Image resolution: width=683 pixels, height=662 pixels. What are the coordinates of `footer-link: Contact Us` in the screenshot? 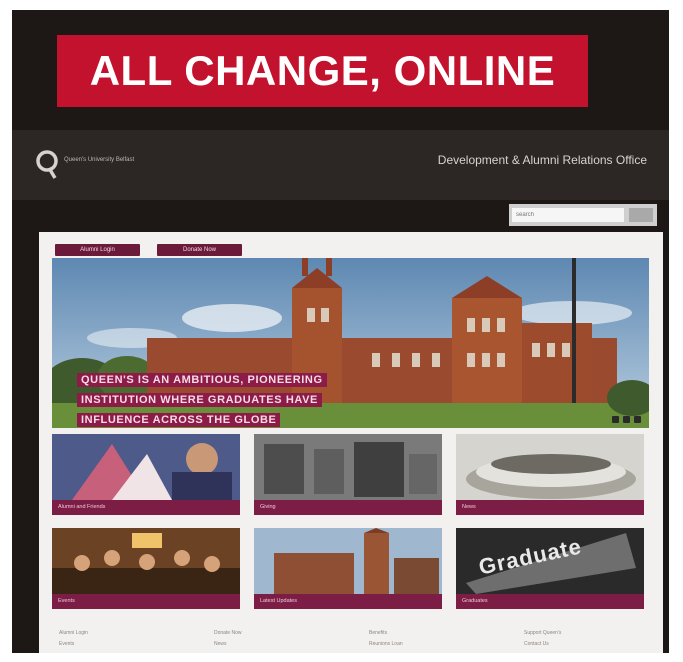 It's located at (536, 644).